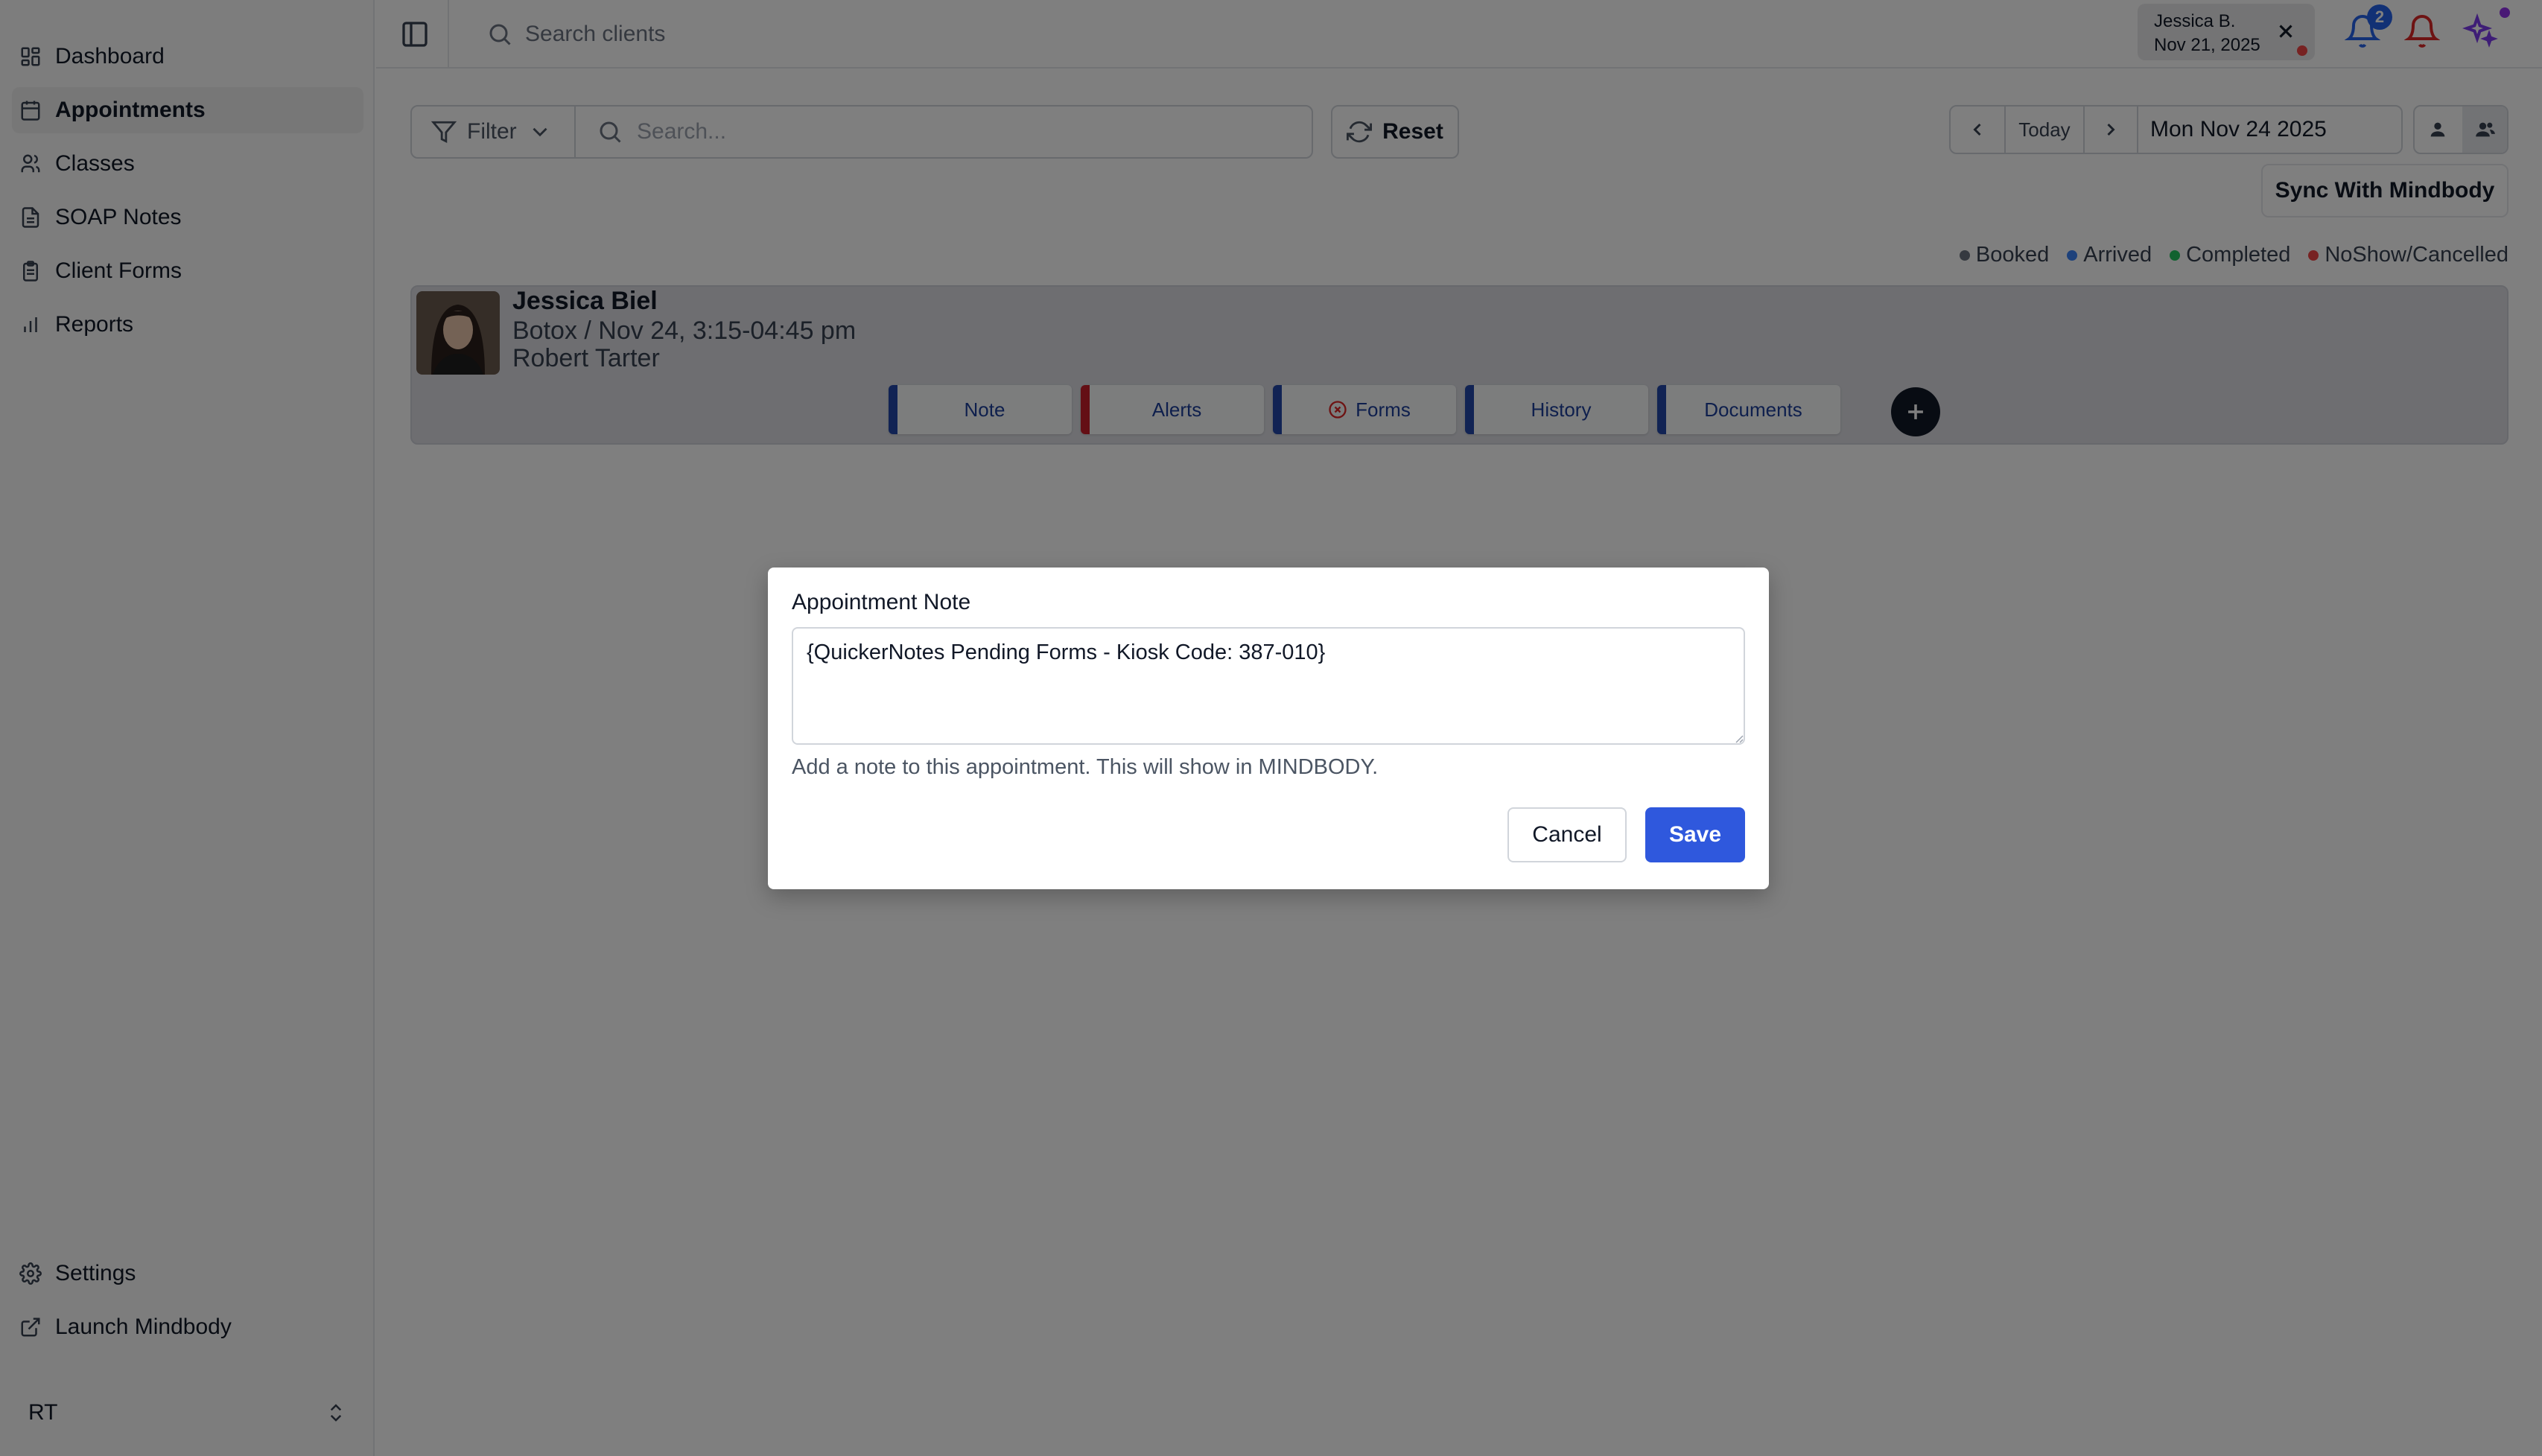  I want to click on cancel-button: Cancel, so click(1567, 834).